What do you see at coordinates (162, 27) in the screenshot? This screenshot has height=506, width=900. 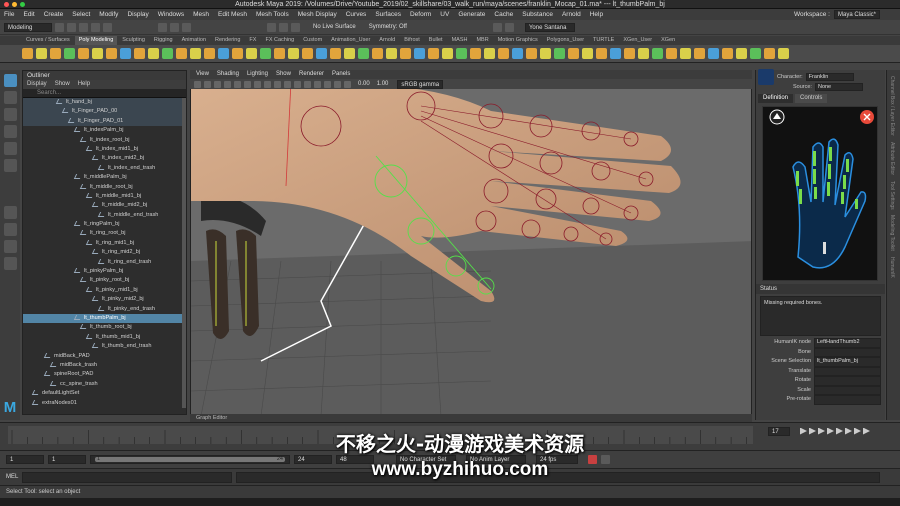 I see `select-hierarchy-icon` at bounding box center [162, 27].